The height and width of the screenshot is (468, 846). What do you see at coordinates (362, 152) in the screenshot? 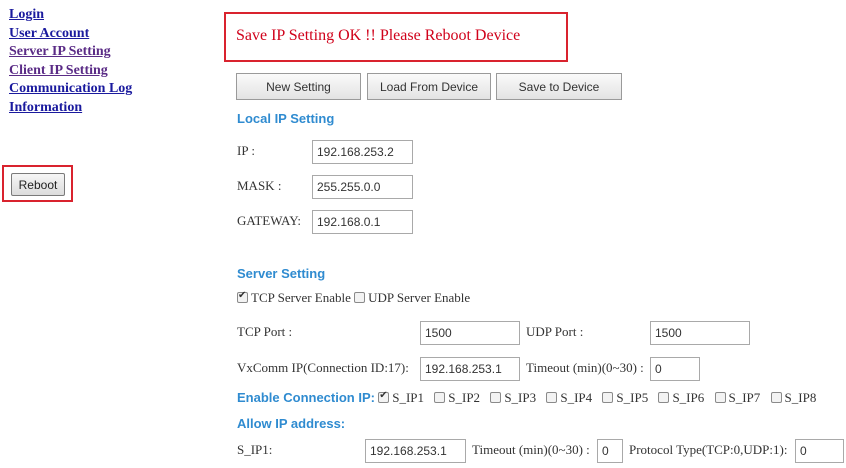
I see `ip-input: 192.168.253.2` at bounding box center [362, 152].